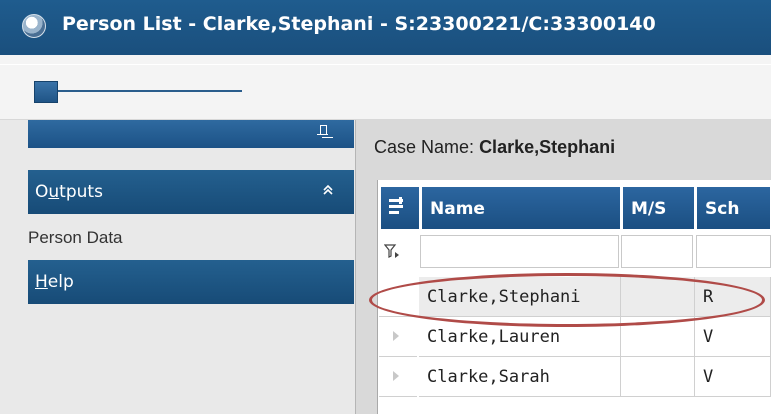 The height and width of the screenshot is (414, 771). Describe the element at coordinates (649, 209) in the screenshot. I see `column-header-ms-label: M/S` at that location.